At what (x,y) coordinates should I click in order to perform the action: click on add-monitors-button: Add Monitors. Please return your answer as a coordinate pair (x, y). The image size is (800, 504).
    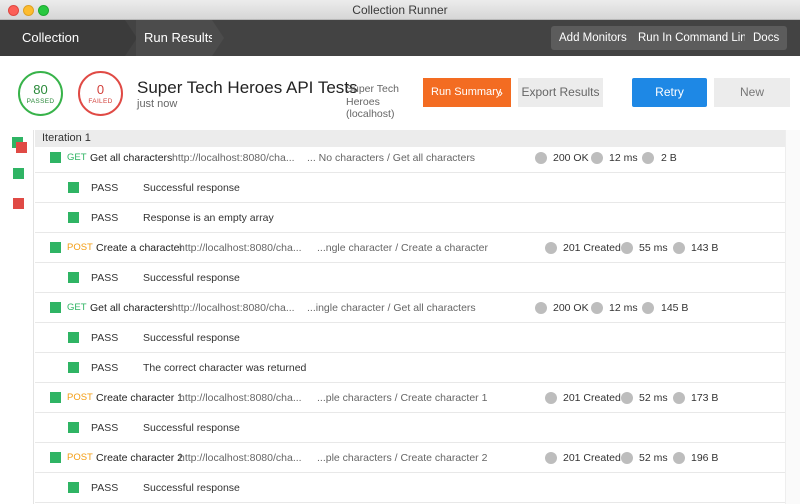
    Looking at the image, I should click on (593, 38).